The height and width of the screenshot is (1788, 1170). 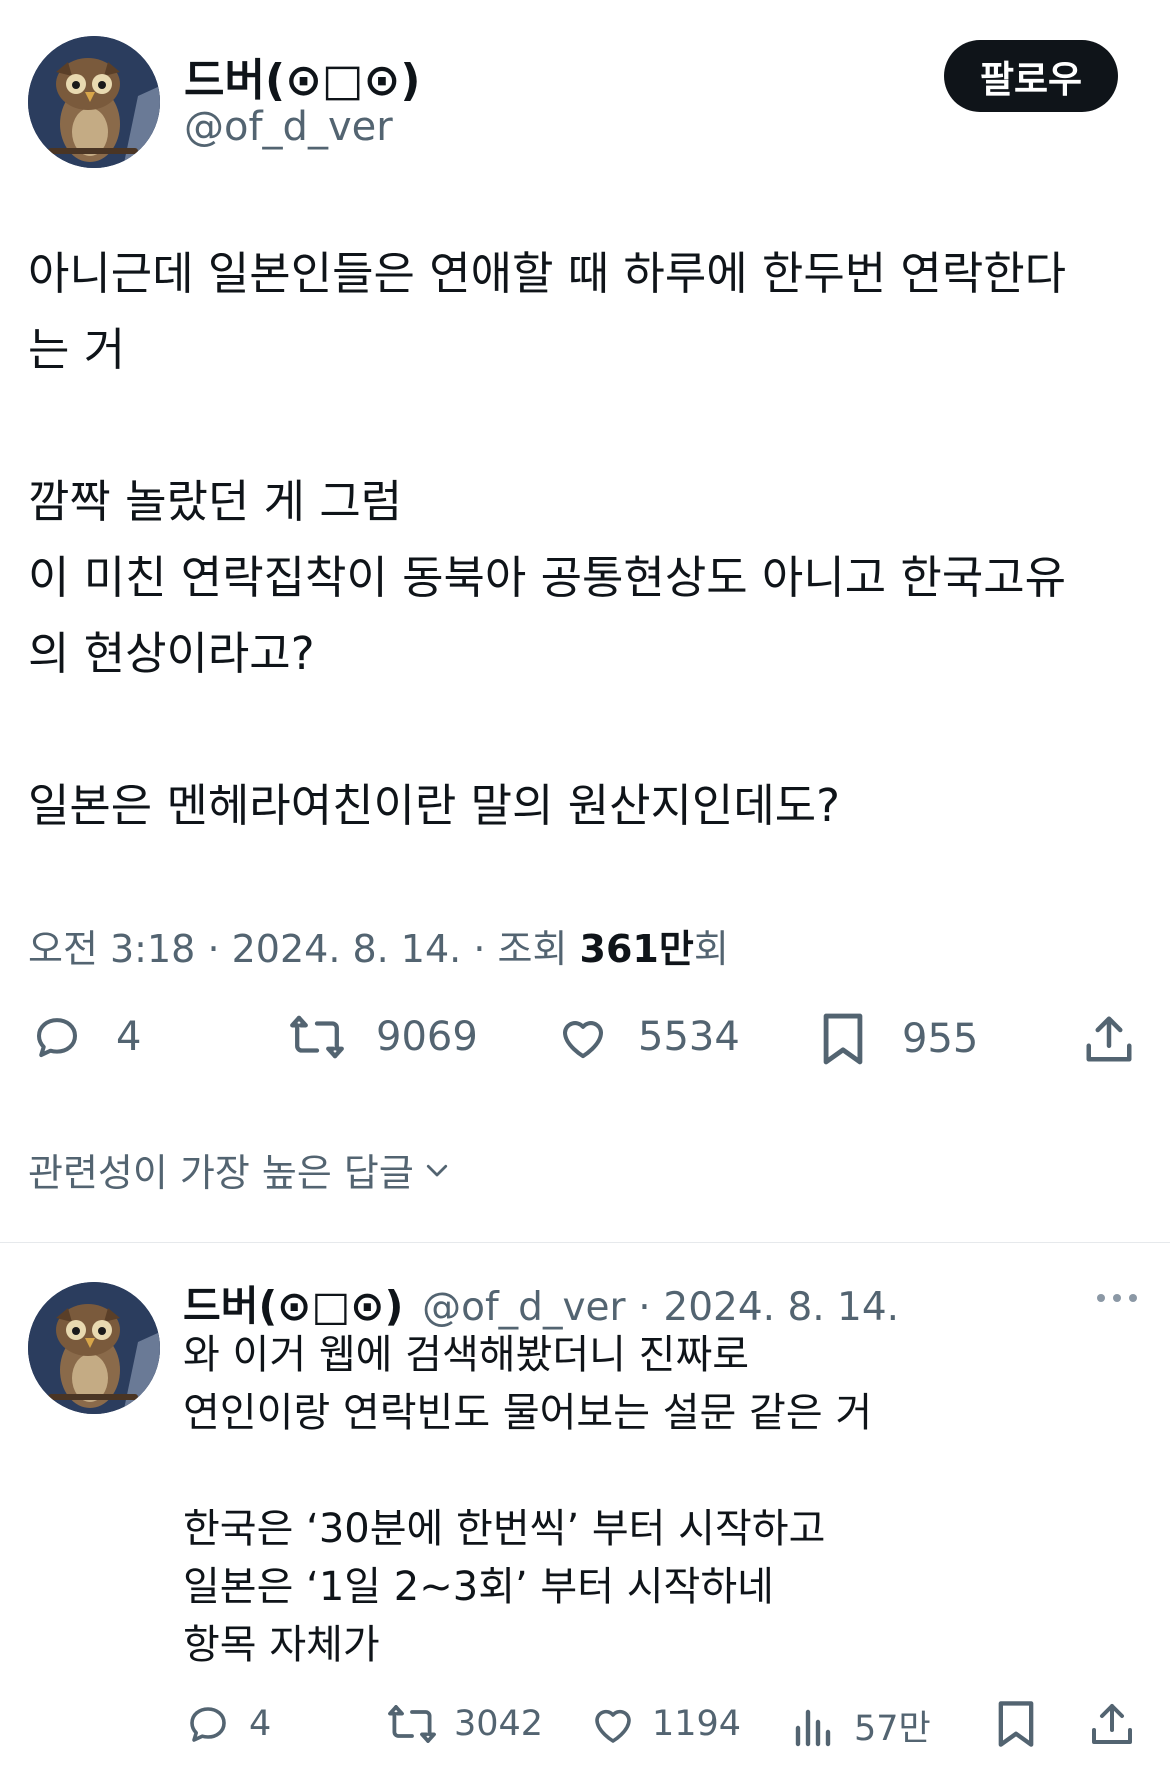 I want to click on reply-author-avatar, so click(x=94, y=1348).